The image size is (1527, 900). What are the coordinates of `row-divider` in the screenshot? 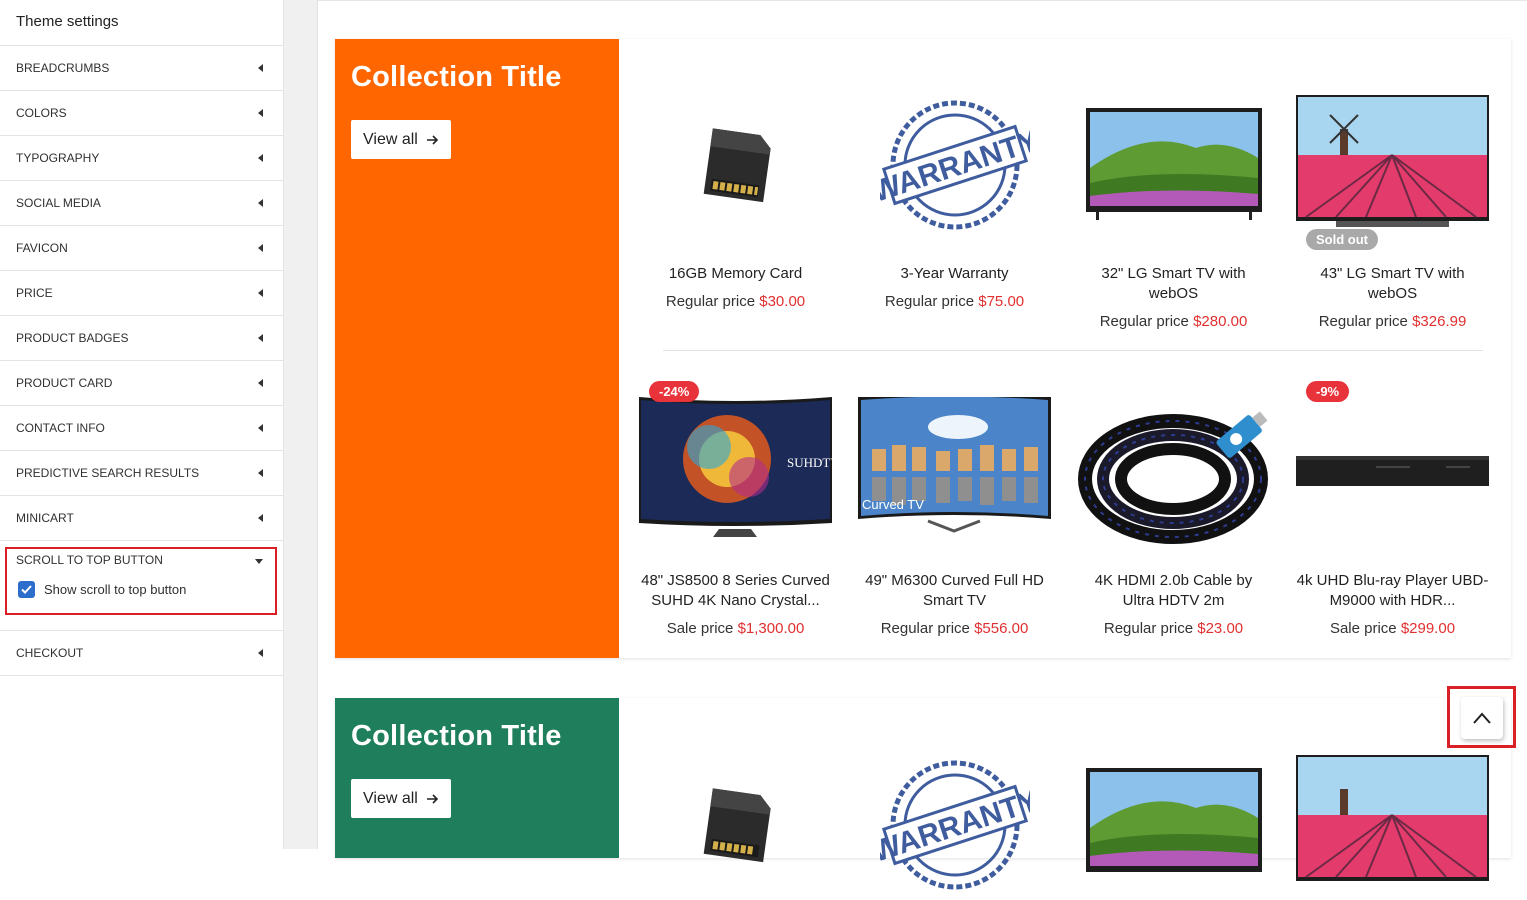 It's located at (1073, 350).